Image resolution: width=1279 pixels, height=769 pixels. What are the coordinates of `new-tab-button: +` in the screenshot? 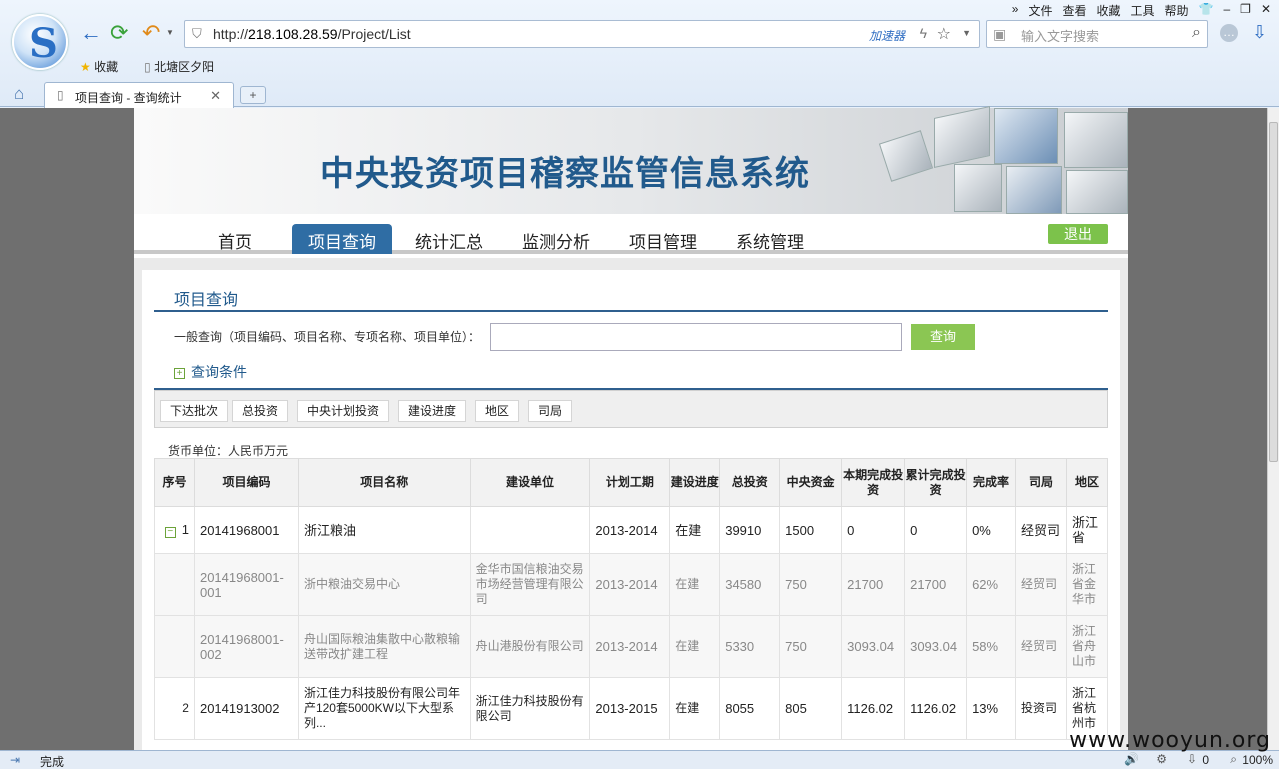 It's located at (253, 95).